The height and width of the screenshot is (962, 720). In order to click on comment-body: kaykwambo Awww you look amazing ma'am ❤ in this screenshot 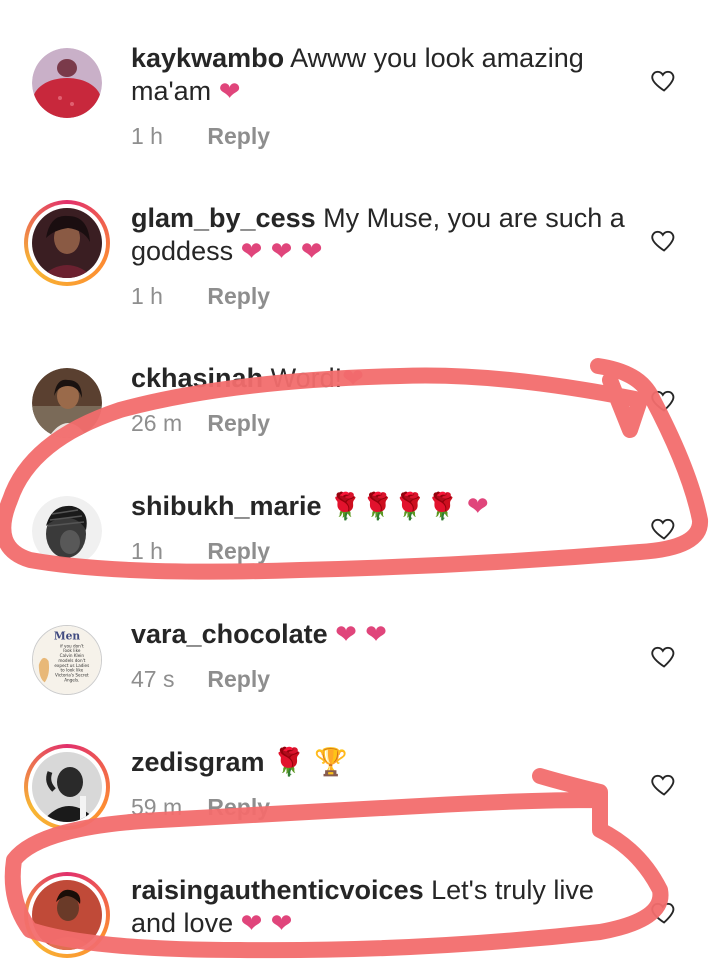, I will do `click(381, 75)`.